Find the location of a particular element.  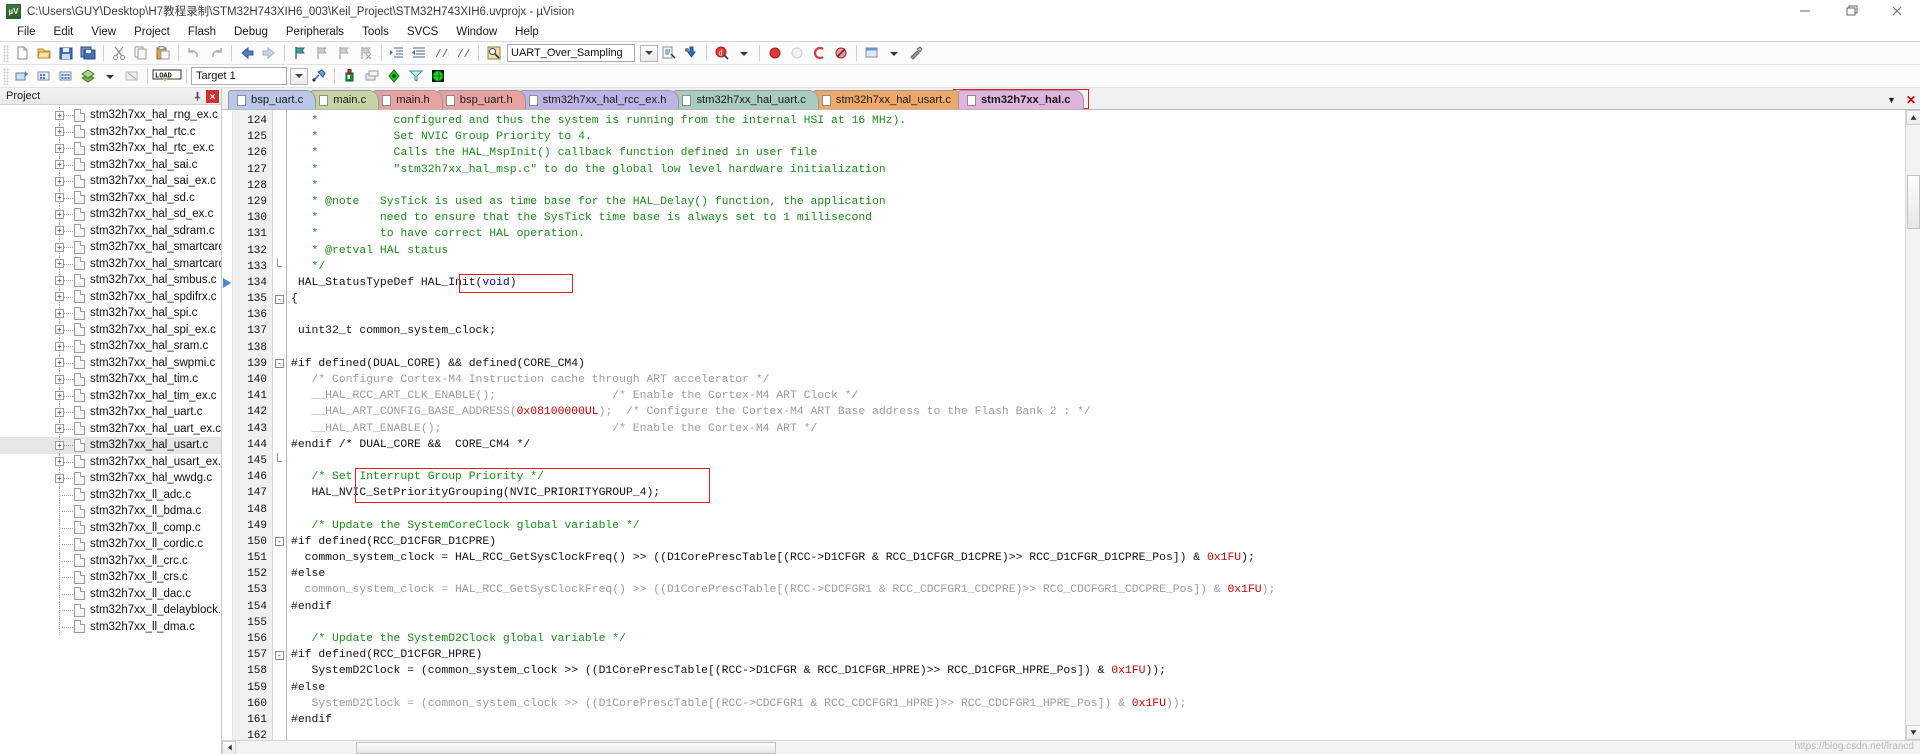

tree-item: stm32h7xx_ll_dac.c is located at coordinates (110, 593).